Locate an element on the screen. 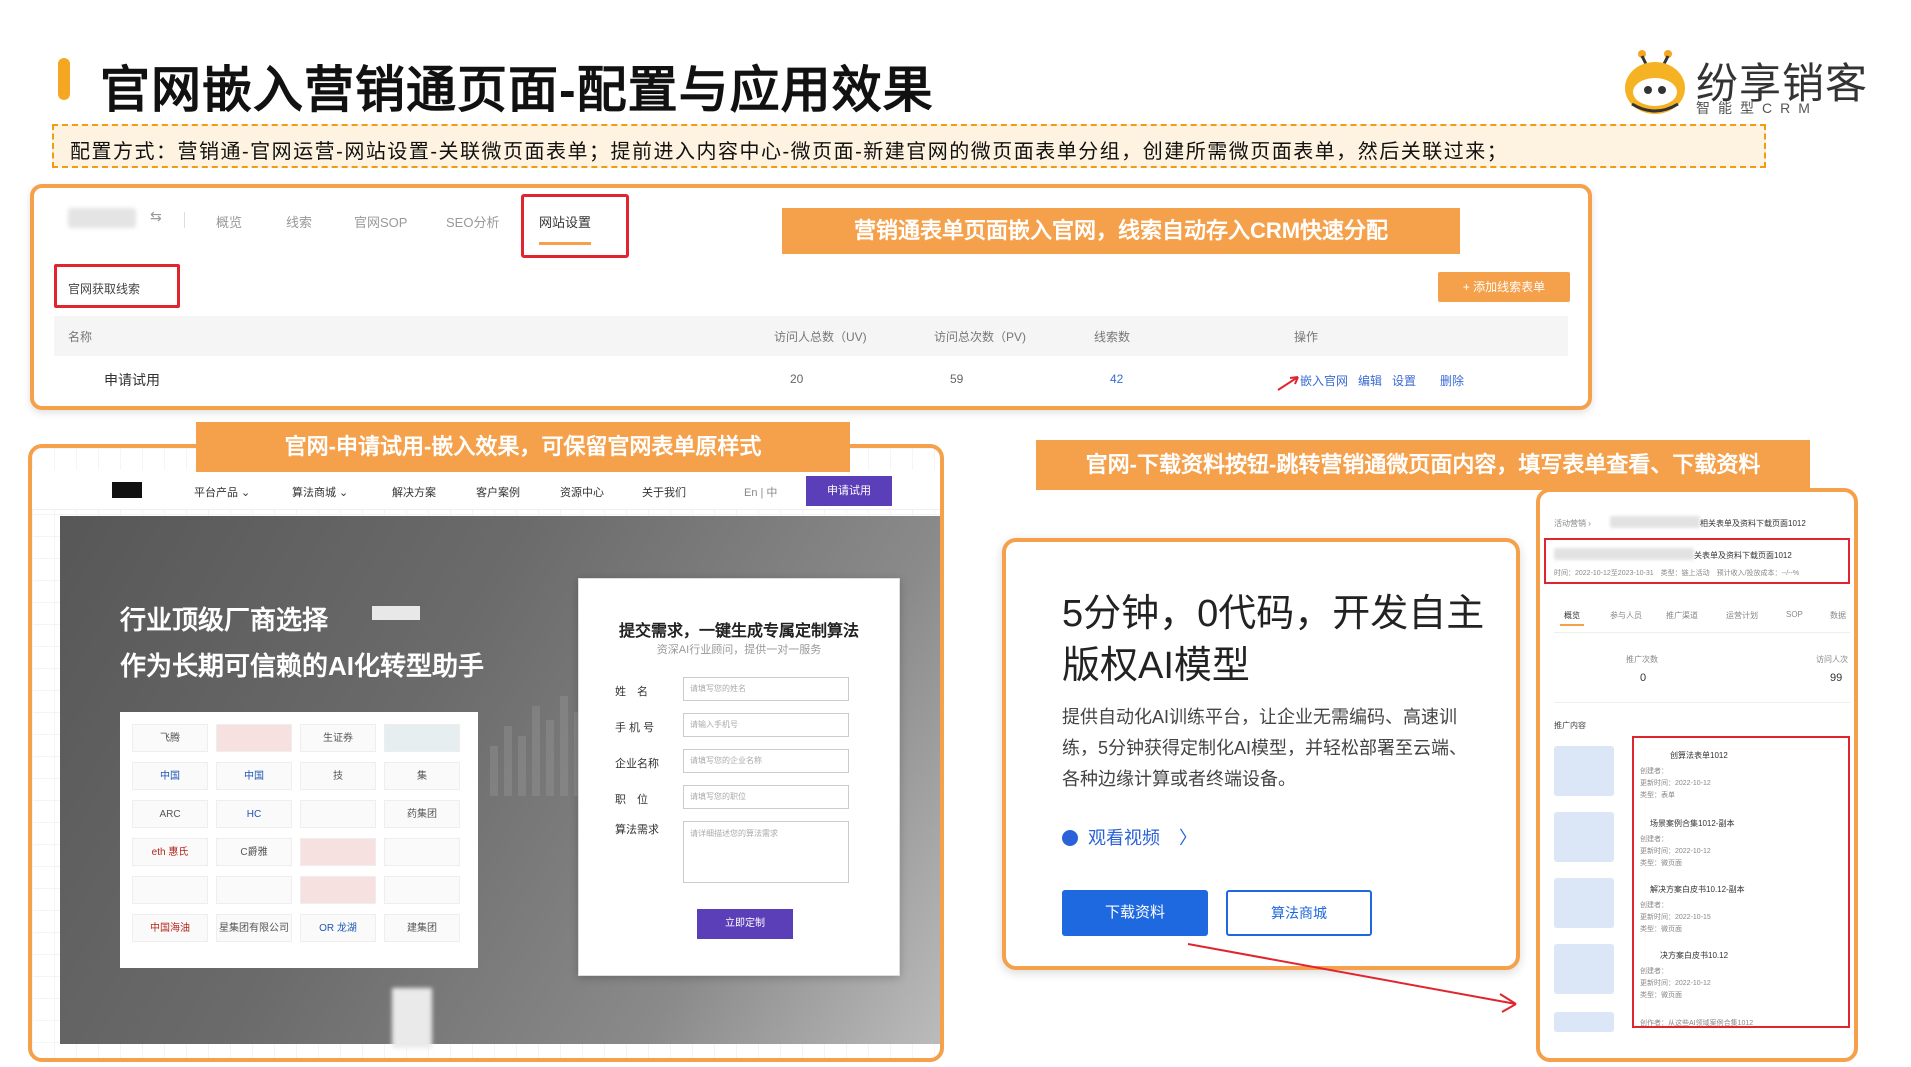 The image size is (1911, 1067). brand-tagline: 智能型CRM is located at coordinates (1757, 108).